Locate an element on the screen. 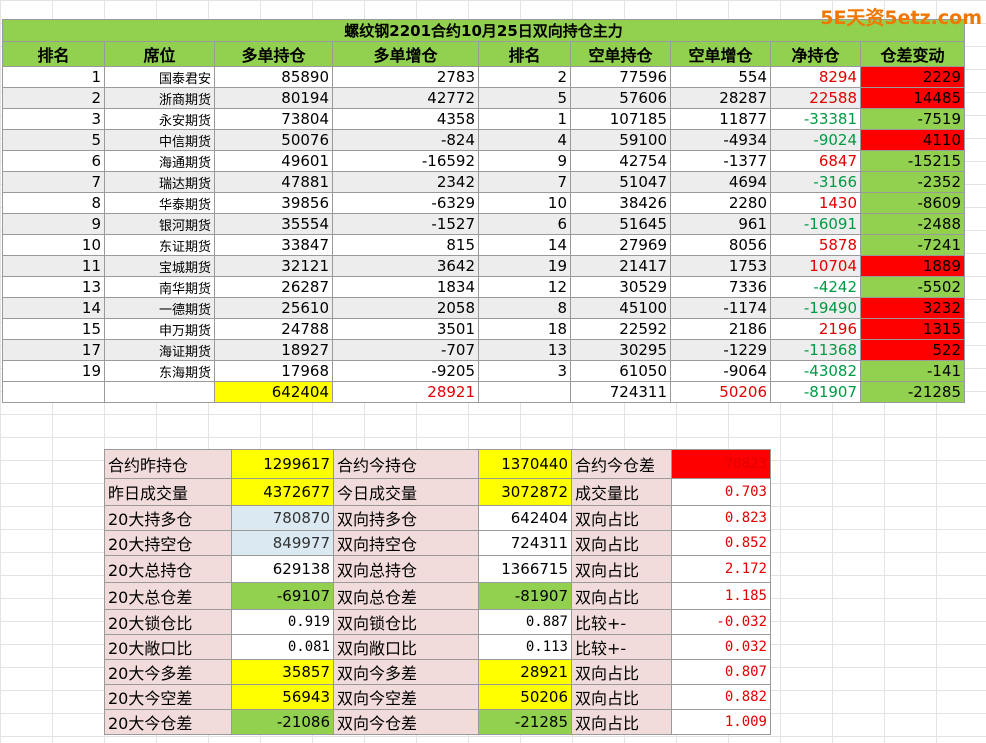 This screenshot has width=986, height=743. summary-value-bidirectional: 0.887 is located at coordinates (525, 622).